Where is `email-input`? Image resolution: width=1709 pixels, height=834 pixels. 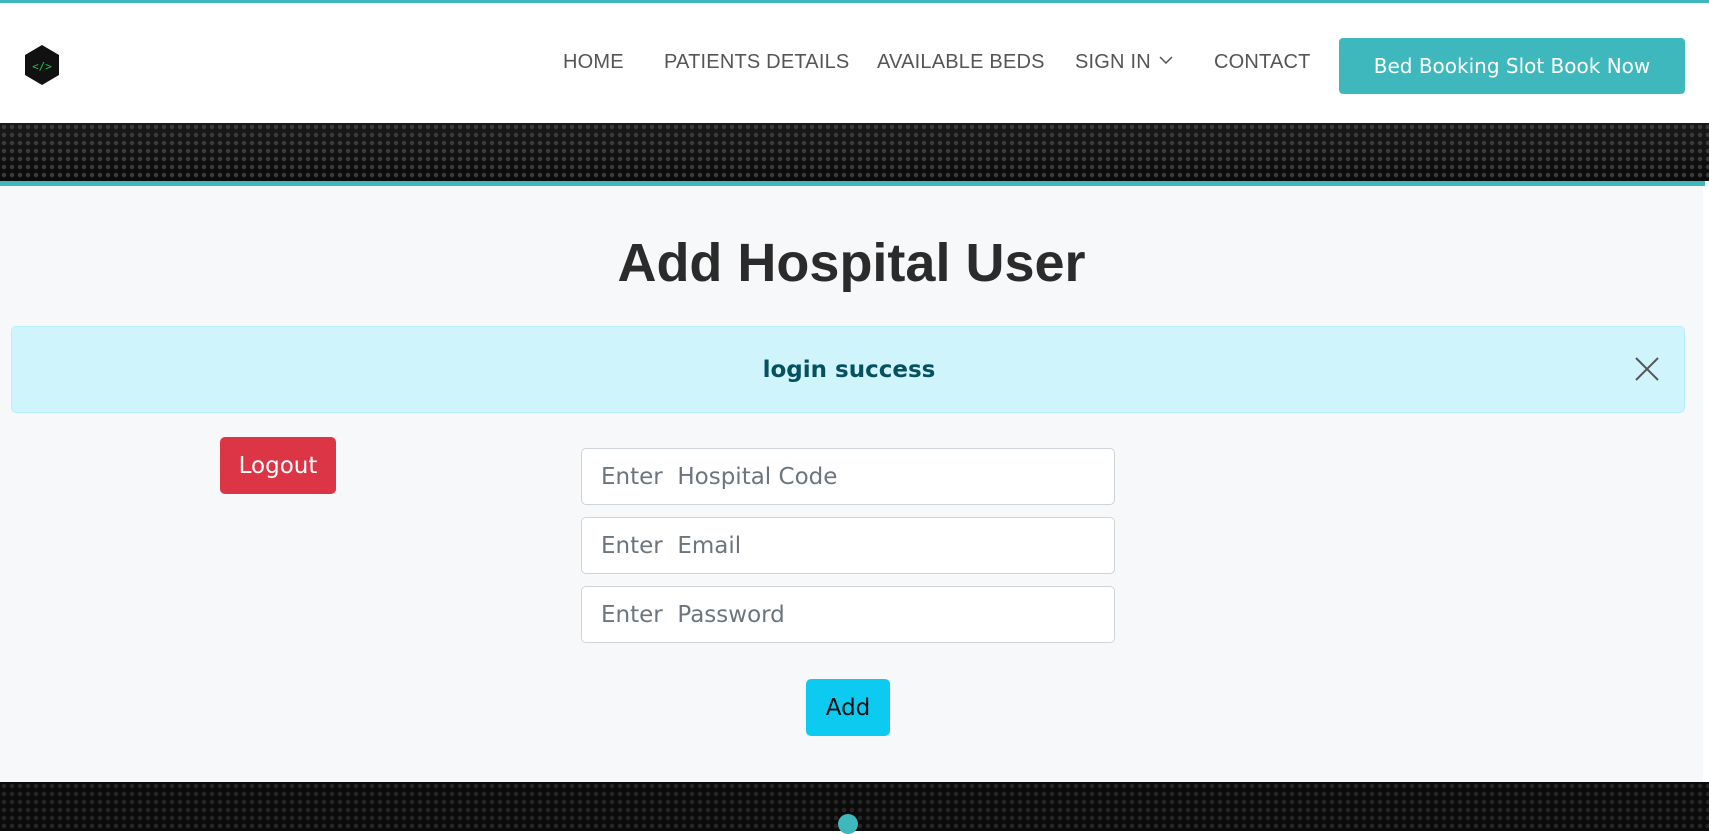 email-input is located at coordinates (848, 545).